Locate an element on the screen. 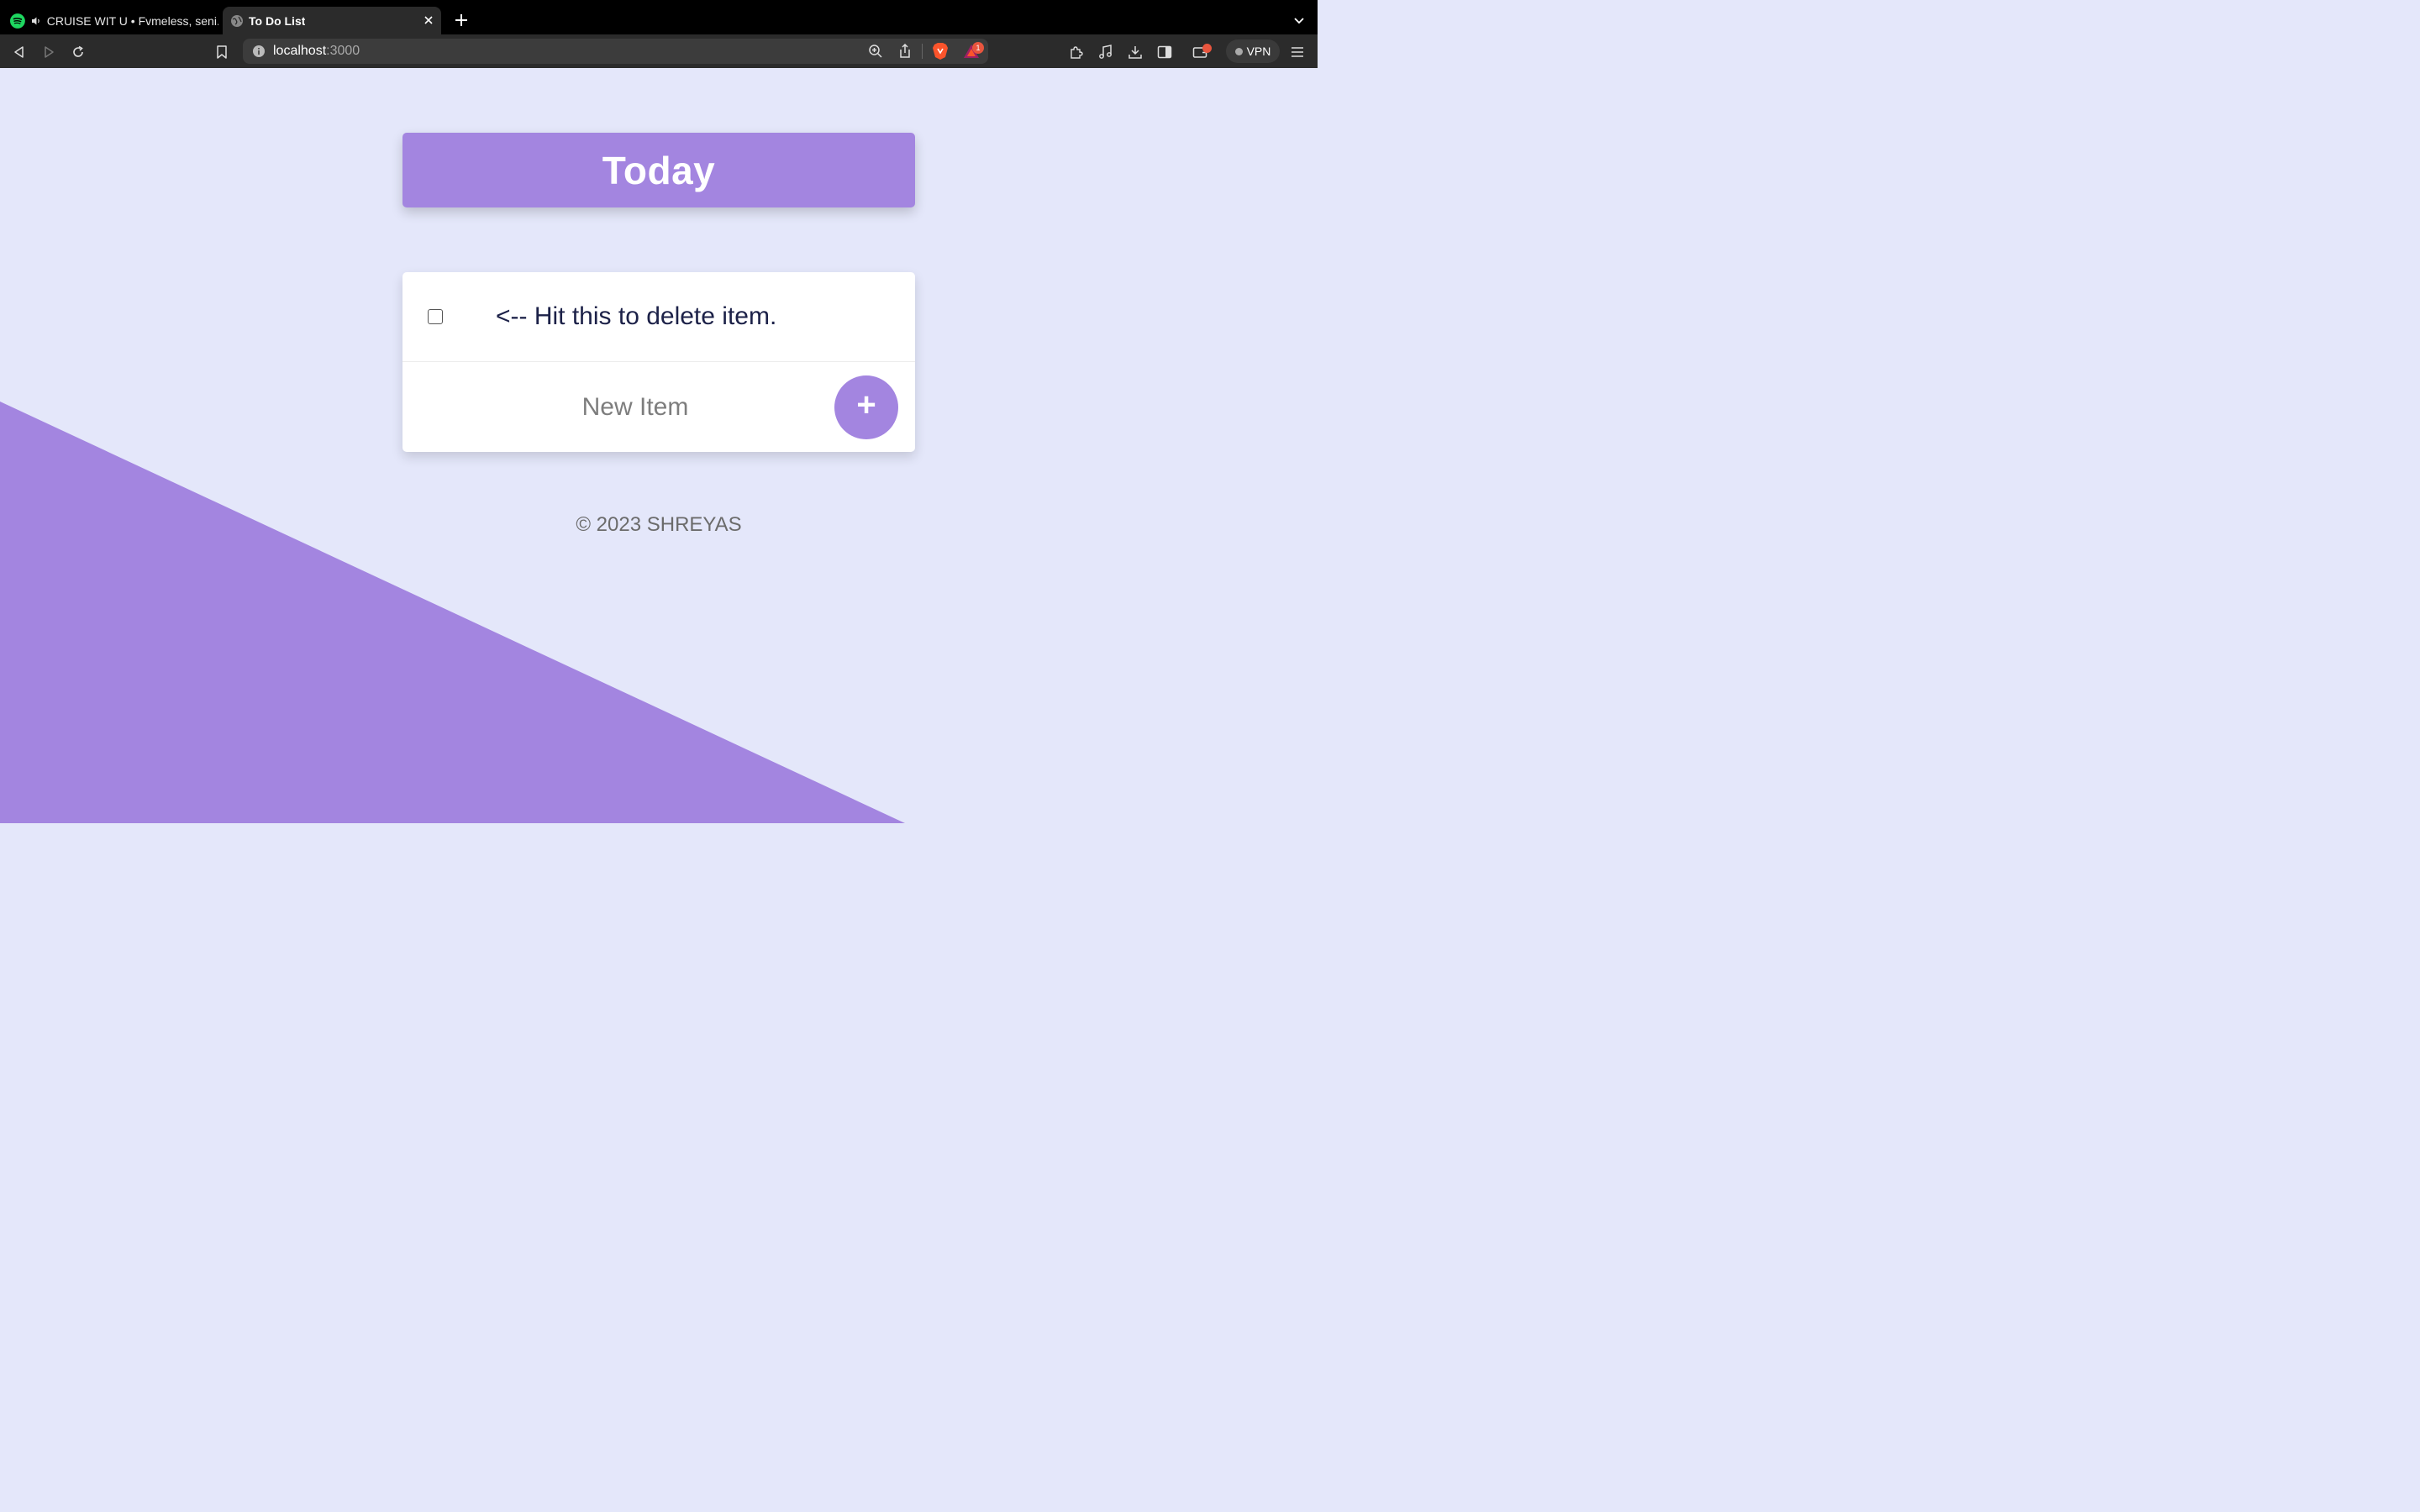 This screenshot has height=1512, width=2420. globe-icon is located at coordinates (237, 20).